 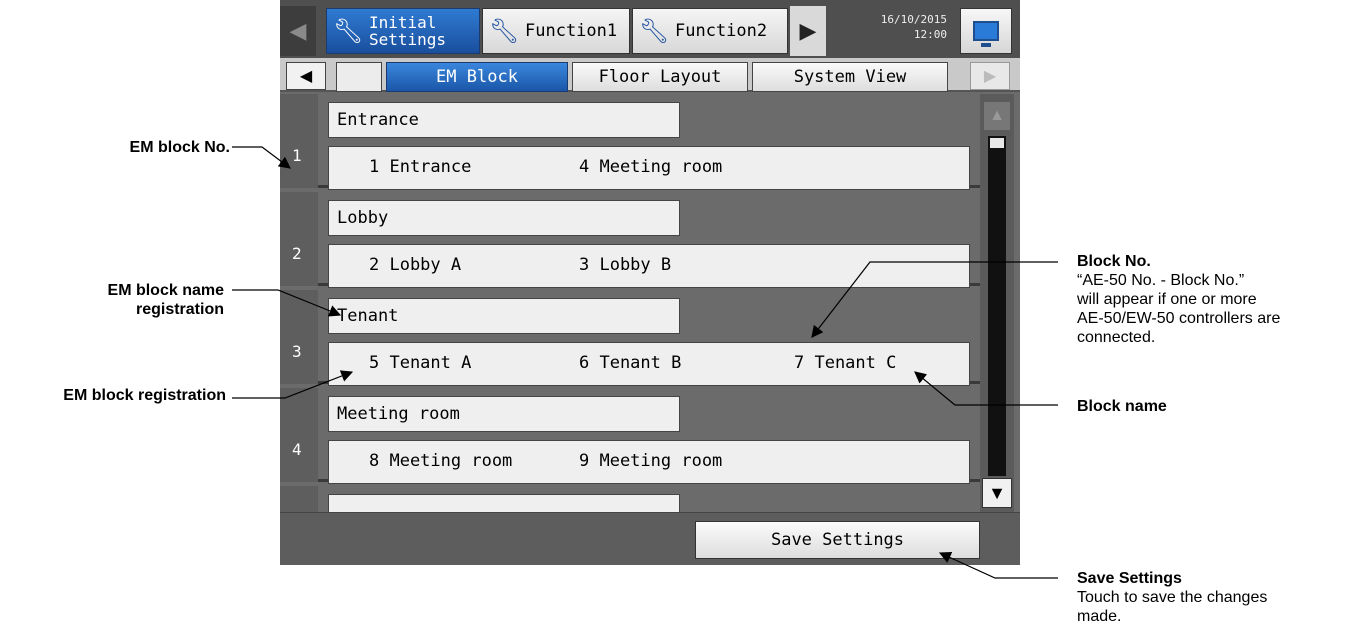 What do you see at coordinates (997, 143) in the screenshot?
I see `scroll-thumb` at bounding box center [997, 143].